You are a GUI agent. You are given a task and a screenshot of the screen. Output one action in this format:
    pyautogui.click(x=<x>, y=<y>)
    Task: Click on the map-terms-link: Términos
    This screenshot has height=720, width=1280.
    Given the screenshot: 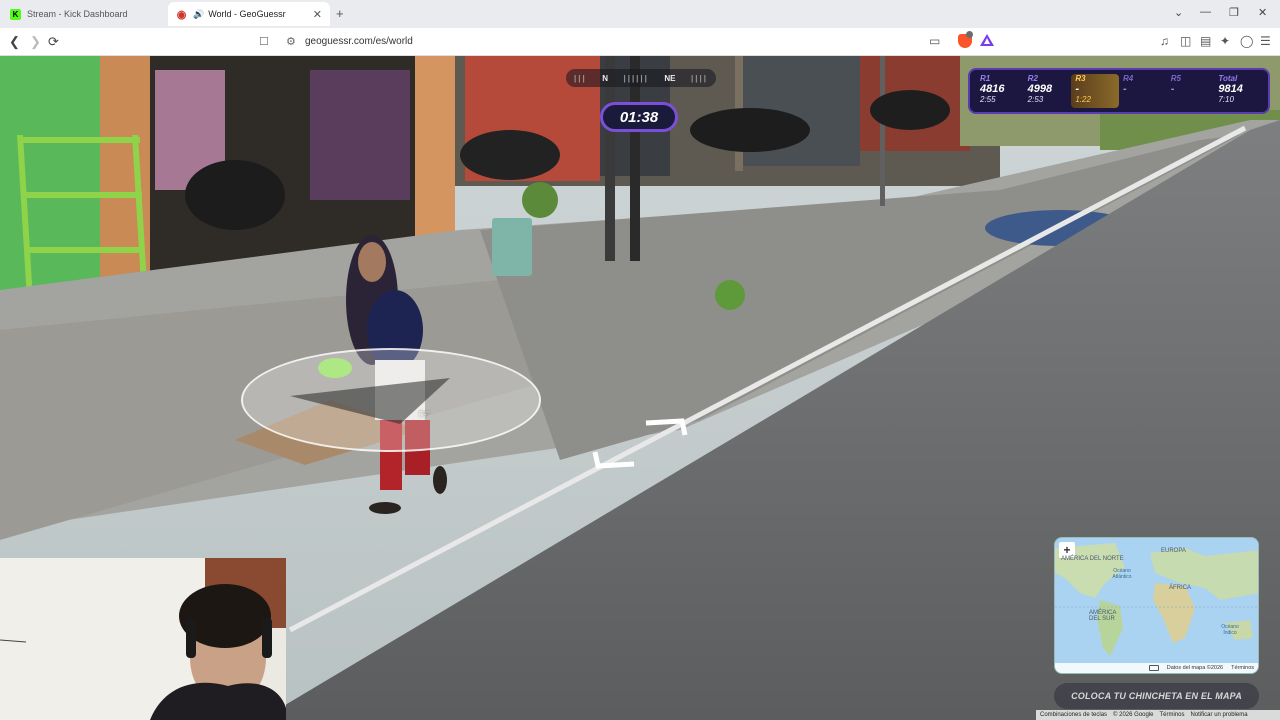 What is the action you would take?
    pyautogui.click(x=1242, y=668)
    